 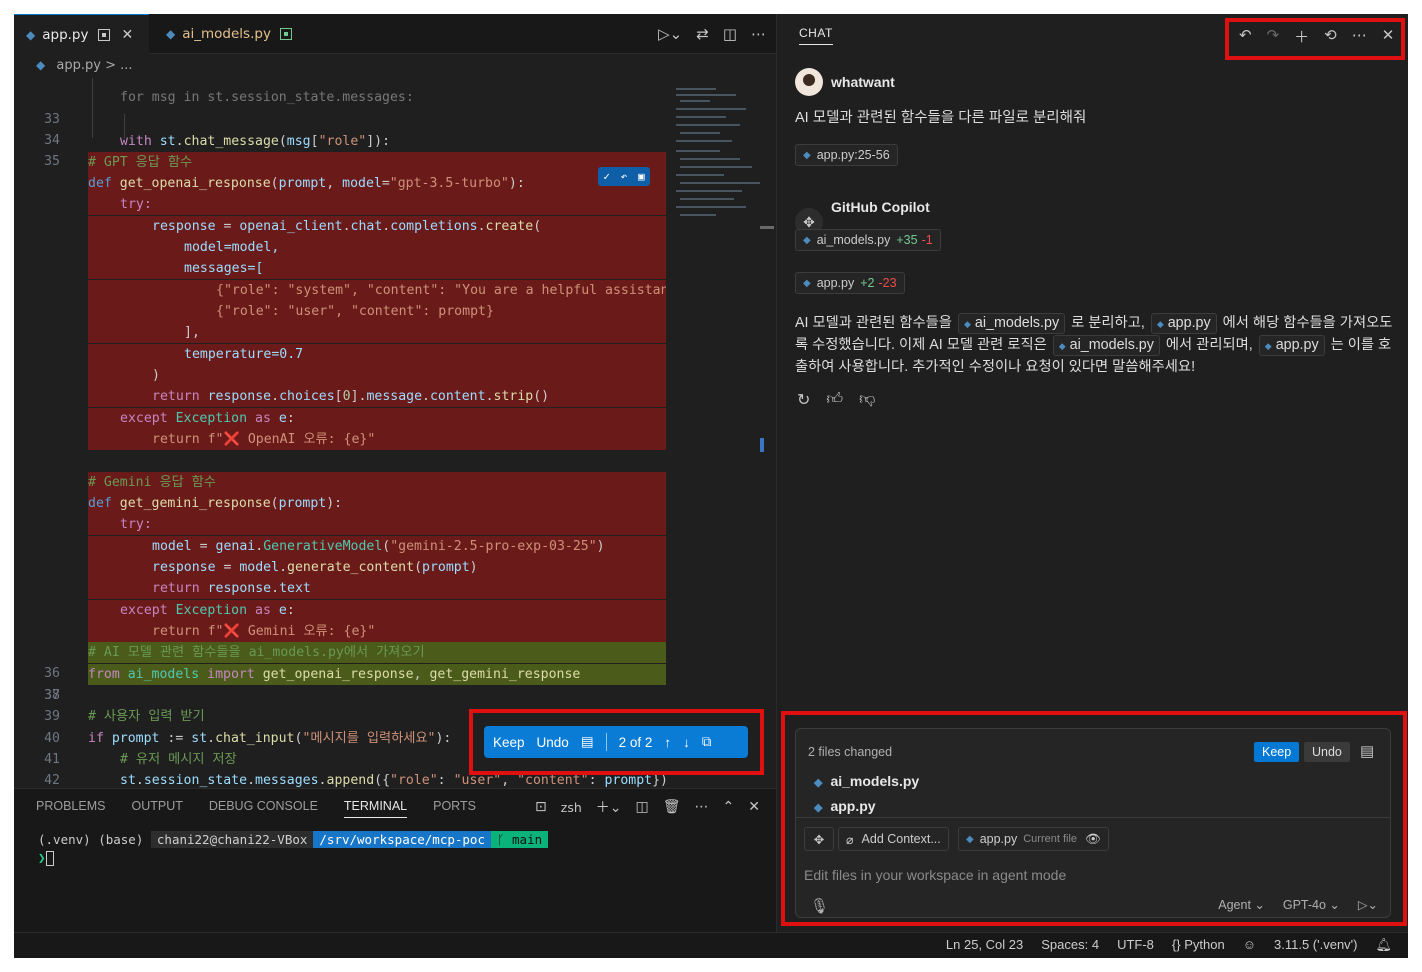 I want to click on open-diff-icon: ⧉, so click(x=707, y=742).